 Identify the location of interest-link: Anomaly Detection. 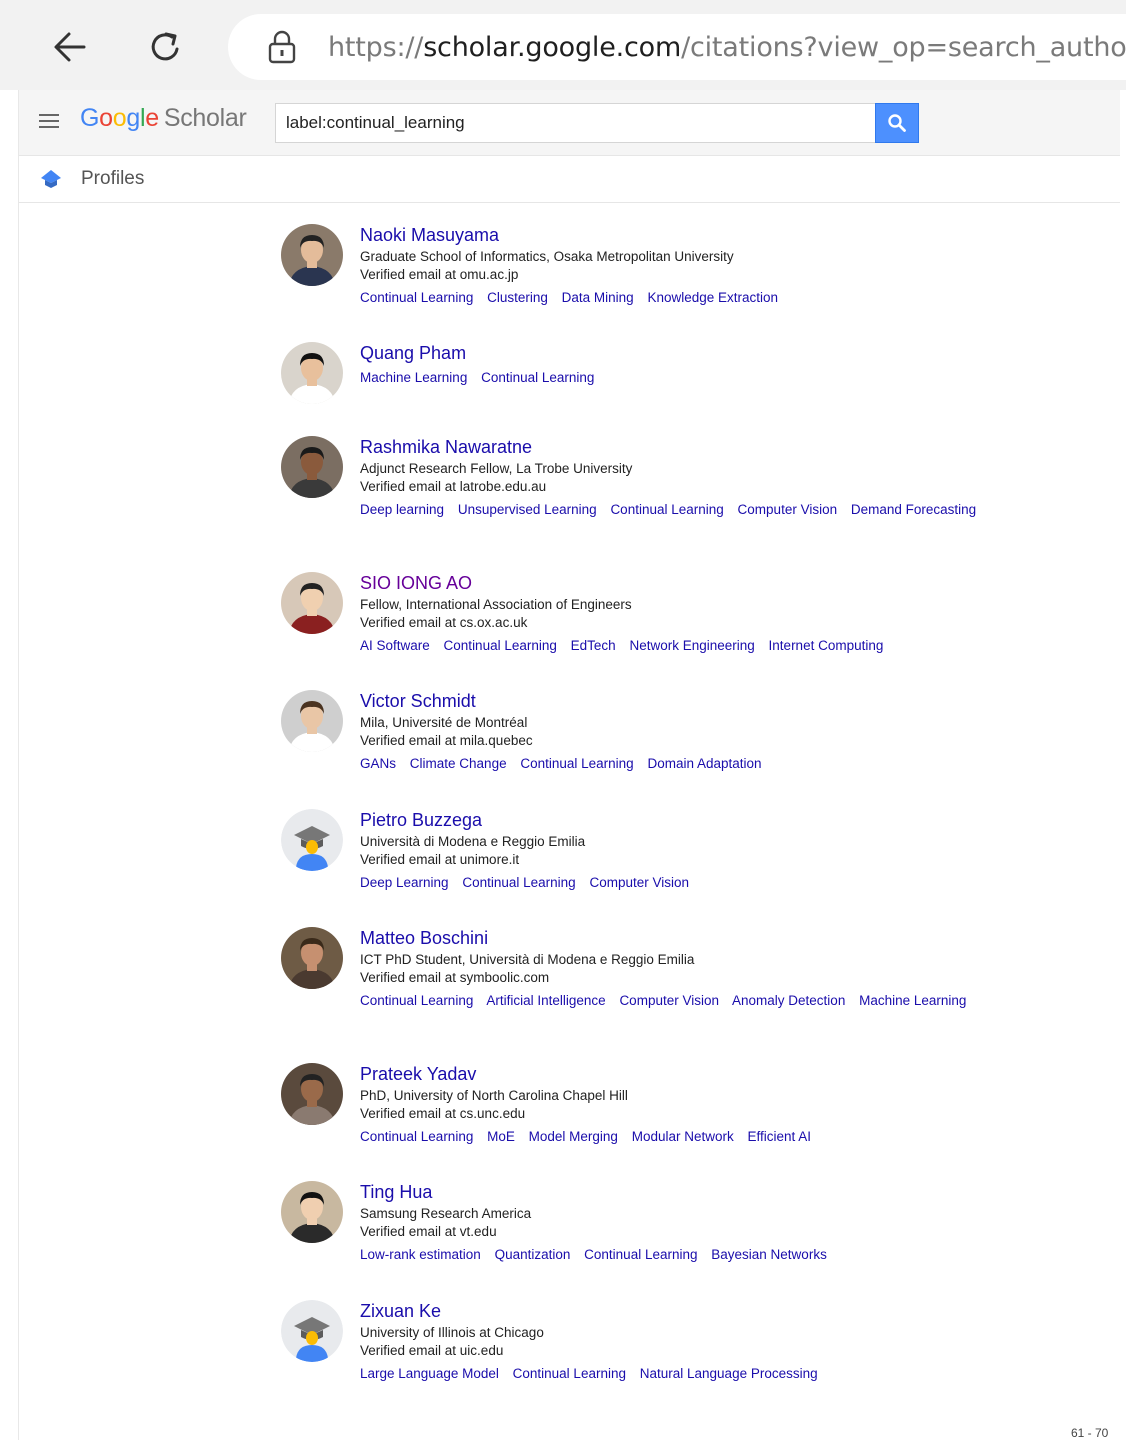
(788, 1000).